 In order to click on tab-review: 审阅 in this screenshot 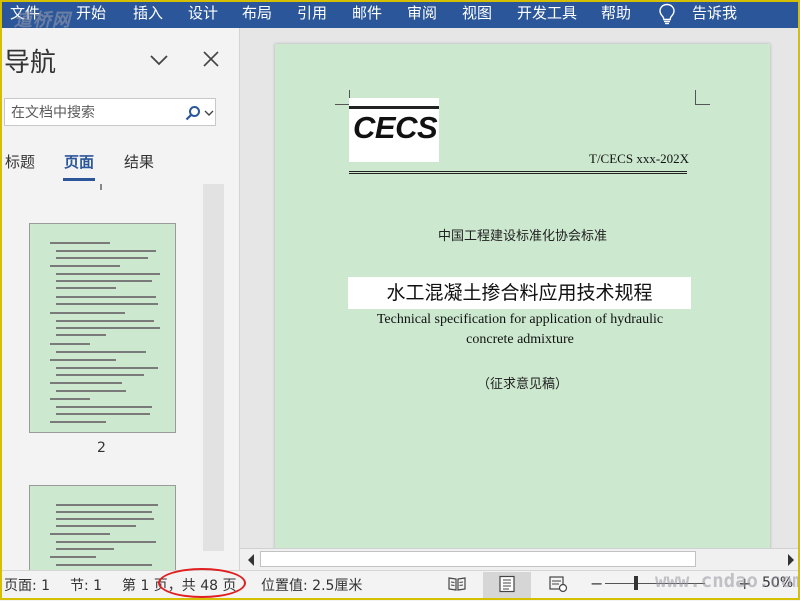, I will do `click(422, 13)`.